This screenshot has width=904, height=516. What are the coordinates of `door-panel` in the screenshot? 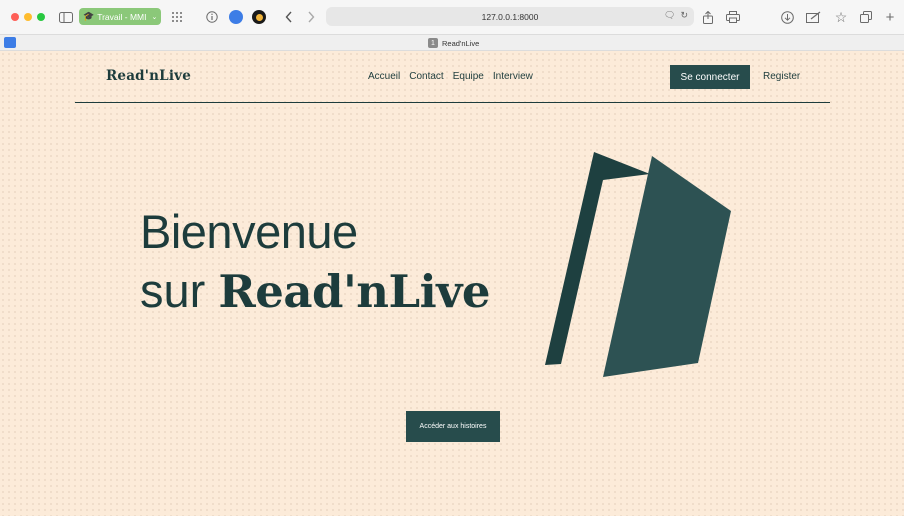 It's located at (667, 266).